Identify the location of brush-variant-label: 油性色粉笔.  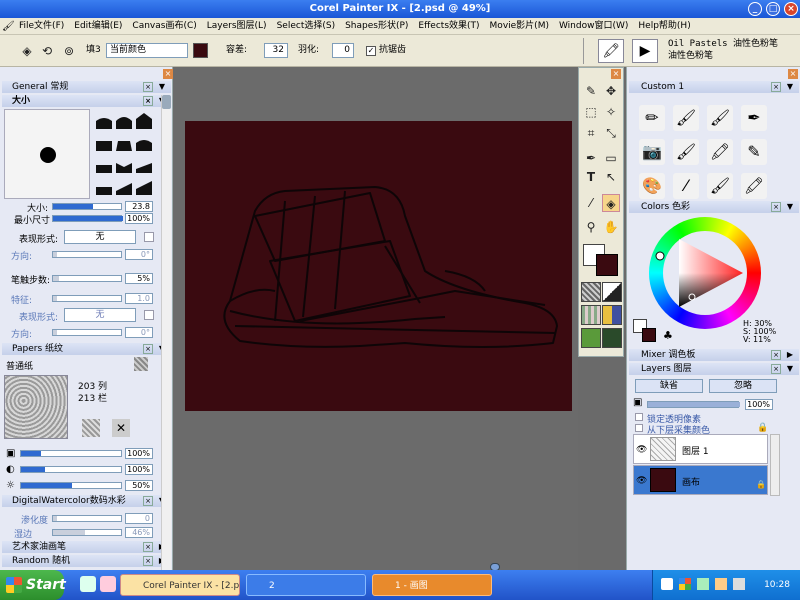
(690, 56).